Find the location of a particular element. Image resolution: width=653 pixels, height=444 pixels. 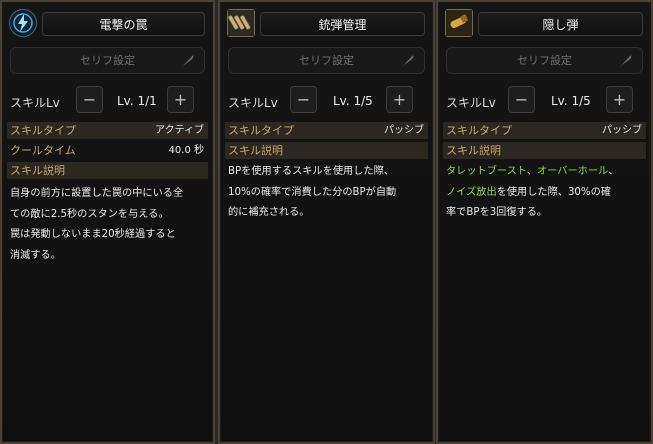

desc-line: 的に補充される。 is located at coordinates (269, 212).